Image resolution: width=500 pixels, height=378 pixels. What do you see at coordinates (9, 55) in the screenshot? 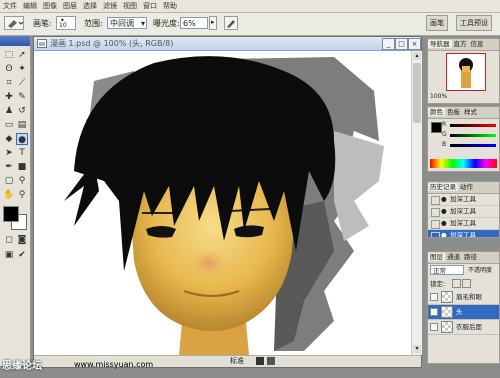
I see `marquee-tool-icon: ⬚` at bounding box center [9, 55].